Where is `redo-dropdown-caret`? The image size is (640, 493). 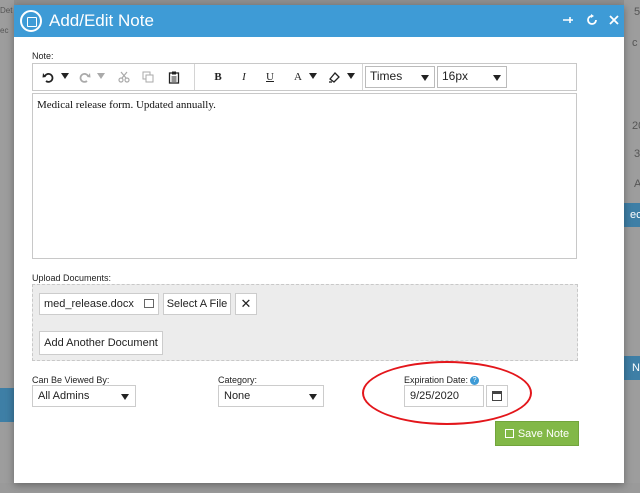
redo-dropdown-caret is located at coordinates (101, 76).